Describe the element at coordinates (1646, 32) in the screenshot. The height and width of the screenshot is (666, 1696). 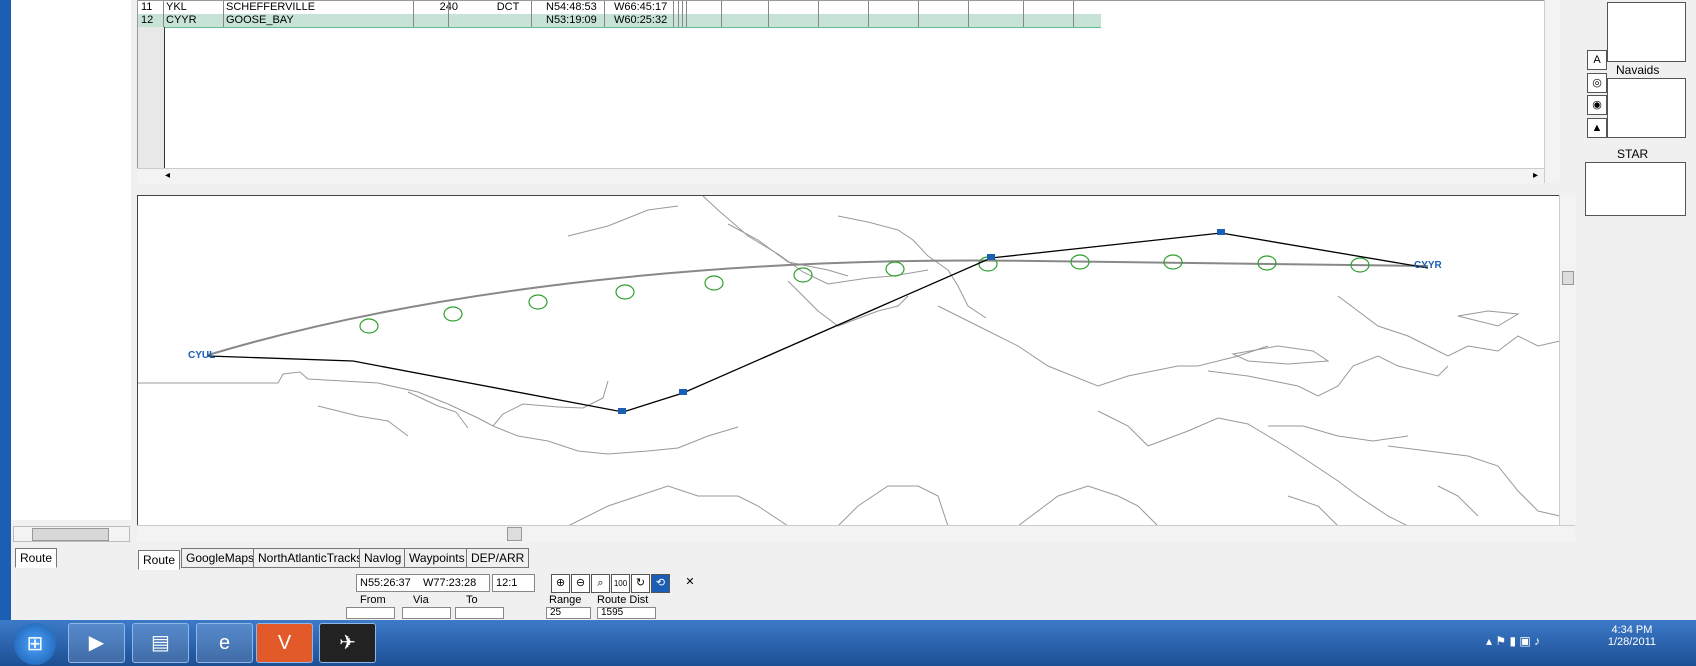
I see `sid-list` at that location.